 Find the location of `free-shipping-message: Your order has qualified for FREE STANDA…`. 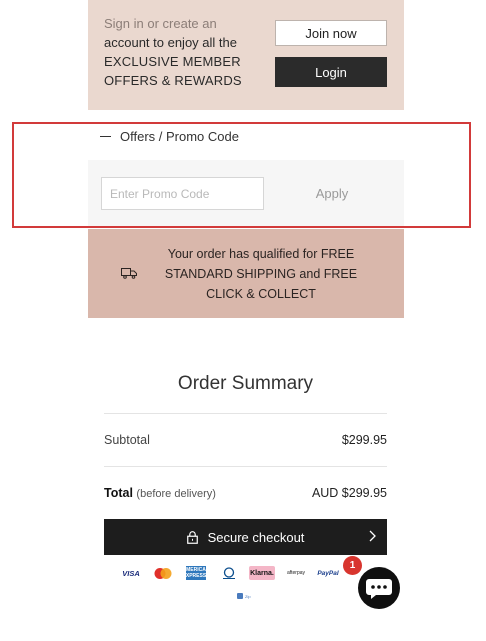

free-shipping-message: Your order has qualified for FREE STANDA… is located at coordinates (261, 274).